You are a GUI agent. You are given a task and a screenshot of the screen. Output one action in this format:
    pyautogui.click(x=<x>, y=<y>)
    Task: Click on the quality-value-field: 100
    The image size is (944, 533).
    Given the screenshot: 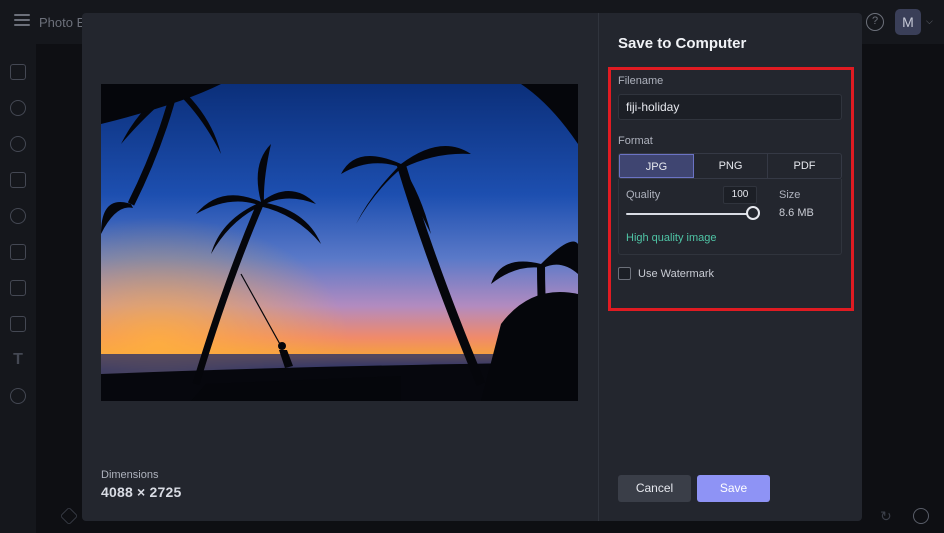 What is the action you would take?
    pyautogui.click(x=740, y=195)
    